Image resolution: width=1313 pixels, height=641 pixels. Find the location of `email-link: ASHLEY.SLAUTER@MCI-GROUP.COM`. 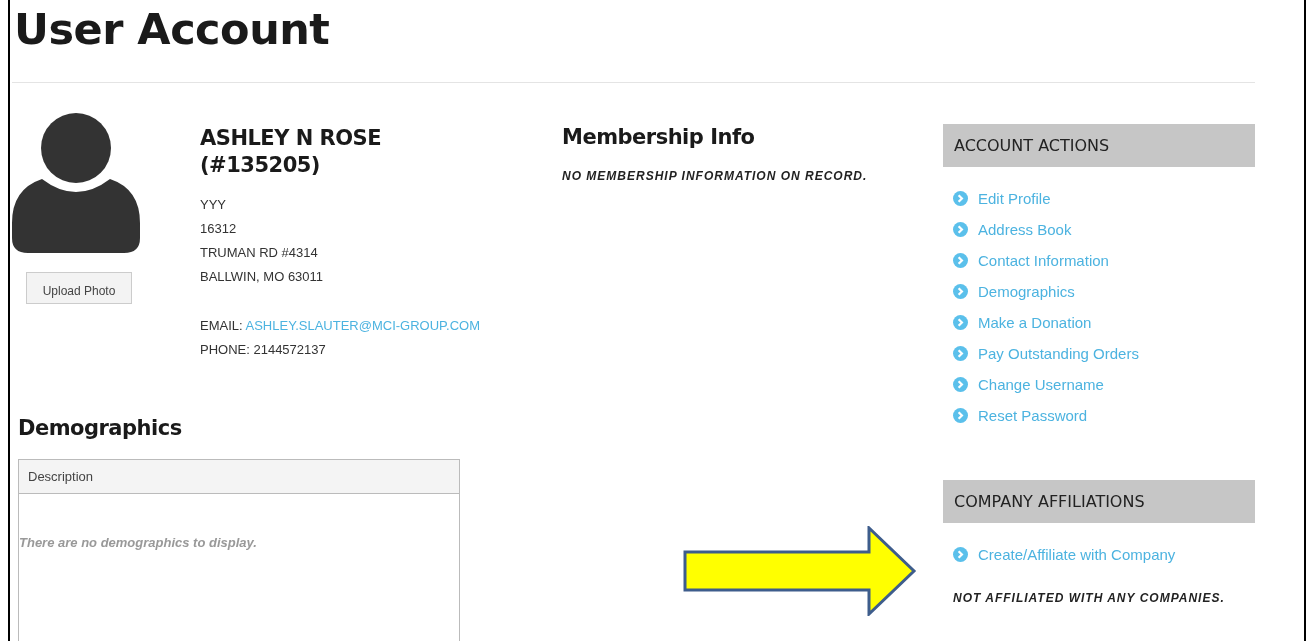

email-link: ASHLEY.SLAUTER@MCI-GROUP.COM is located at coordinates (363, 325).